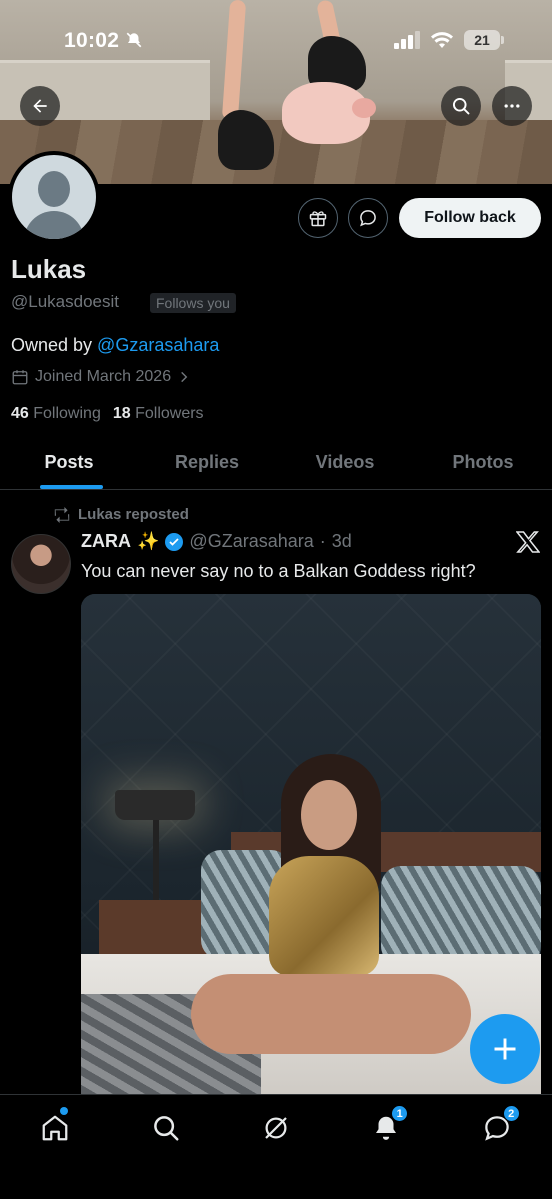  I want to click on status-time-text: 10:02, so click(92, 40).